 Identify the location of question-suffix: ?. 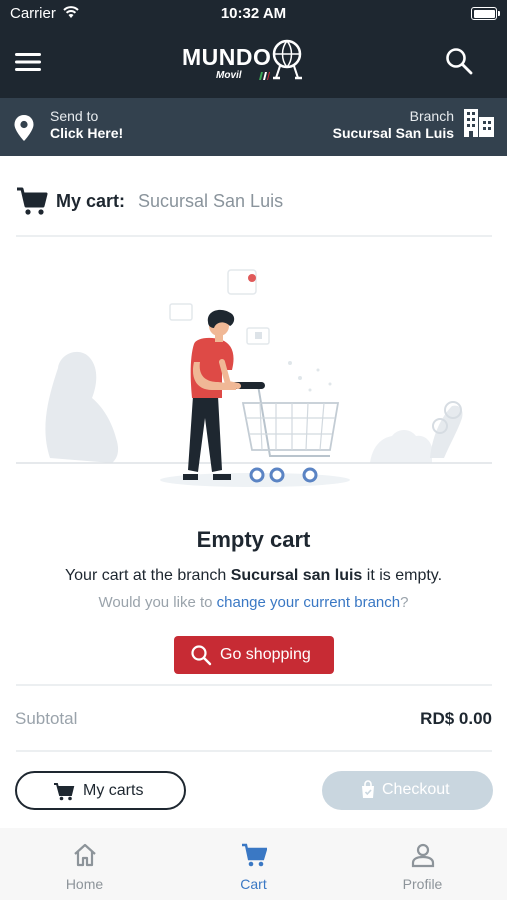
(404, 602).